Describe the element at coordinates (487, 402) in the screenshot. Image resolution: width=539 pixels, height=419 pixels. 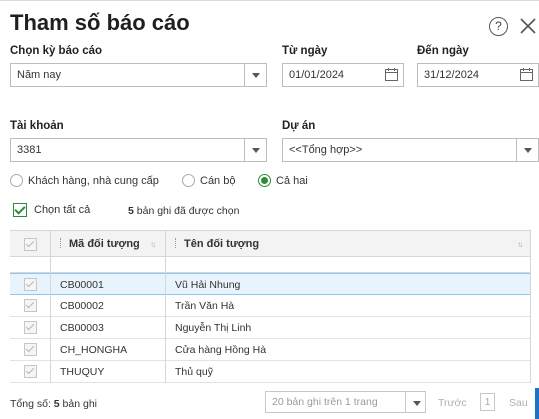
I see `page-number-input: 1` at that location.